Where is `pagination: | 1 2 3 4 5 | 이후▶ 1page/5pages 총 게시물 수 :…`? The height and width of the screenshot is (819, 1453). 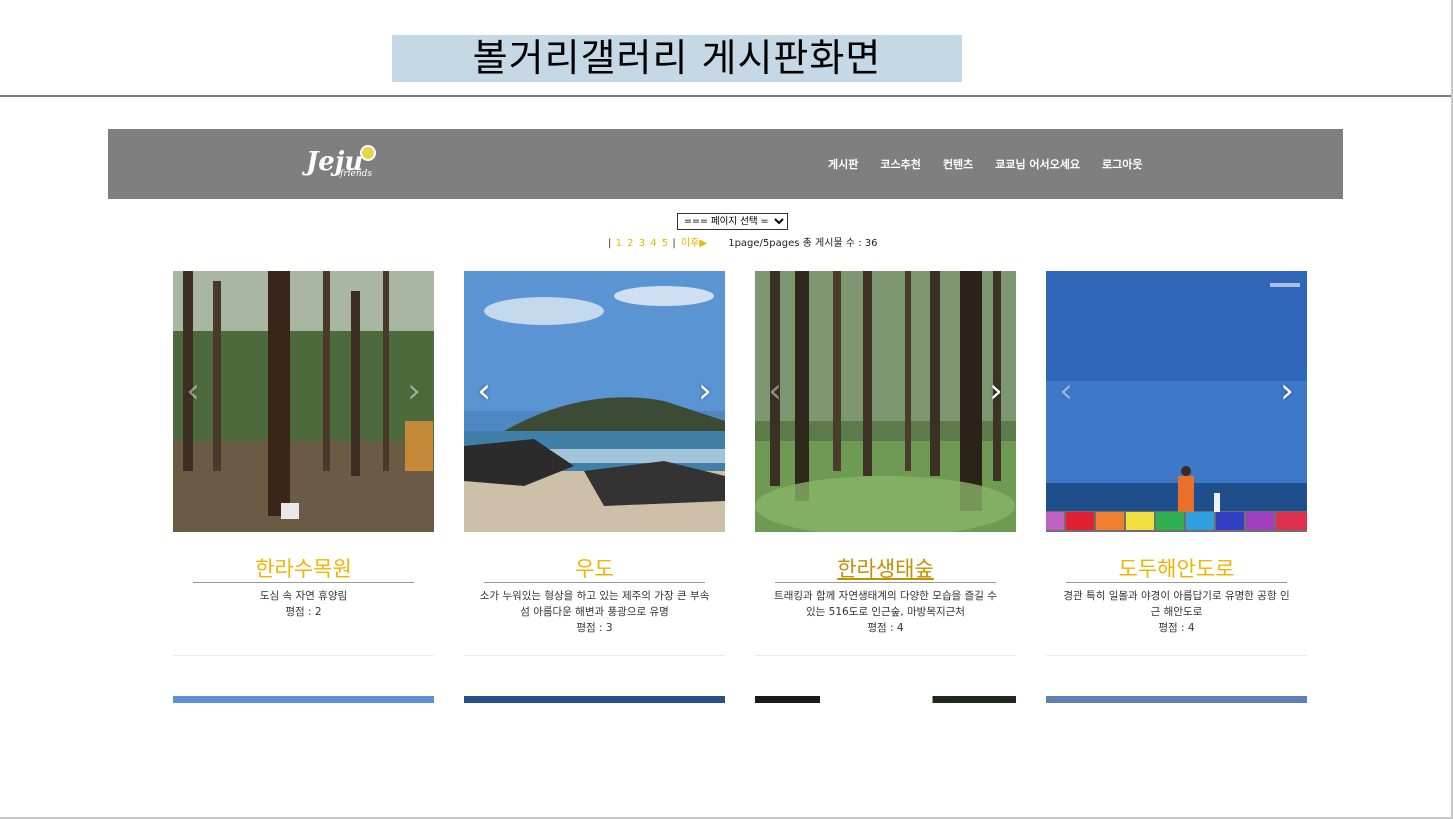
pagination: | 1 2 3 4 5 | 이후▶ 1page/5pages 총 게시물 수 :… is located at coordinates (742, 244).